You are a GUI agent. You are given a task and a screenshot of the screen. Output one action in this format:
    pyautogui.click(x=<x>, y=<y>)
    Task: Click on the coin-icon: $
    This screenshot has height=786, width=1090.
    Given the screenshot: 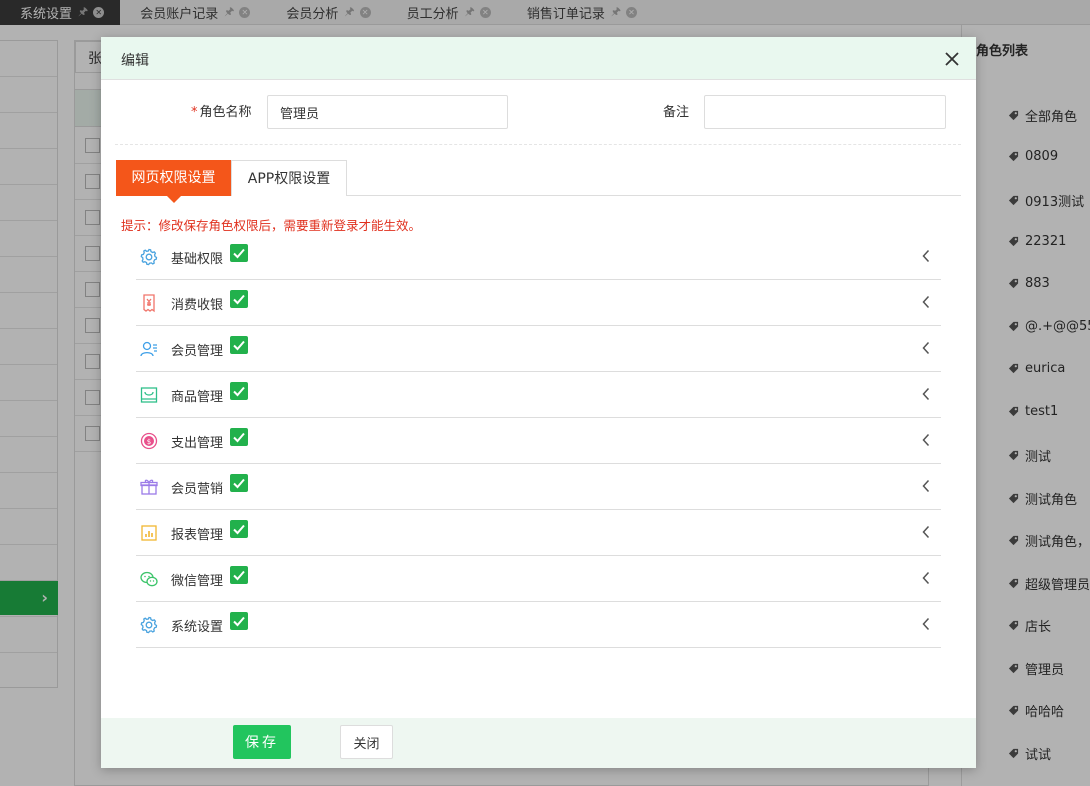 What is the action you would take?
    pyautogui.click(x=149, y=441)
    